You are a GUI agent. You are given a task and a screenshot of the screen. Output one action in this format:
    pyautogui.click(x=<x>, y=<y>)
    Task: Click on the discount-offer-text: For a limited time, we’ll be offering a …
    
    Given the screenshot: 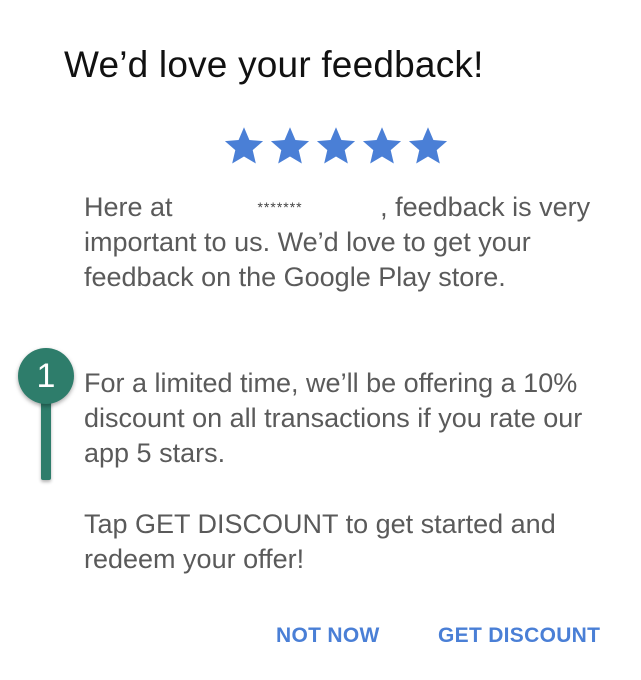 What is the action you would take?
    pyautogui.click(x=333, y=418)
    